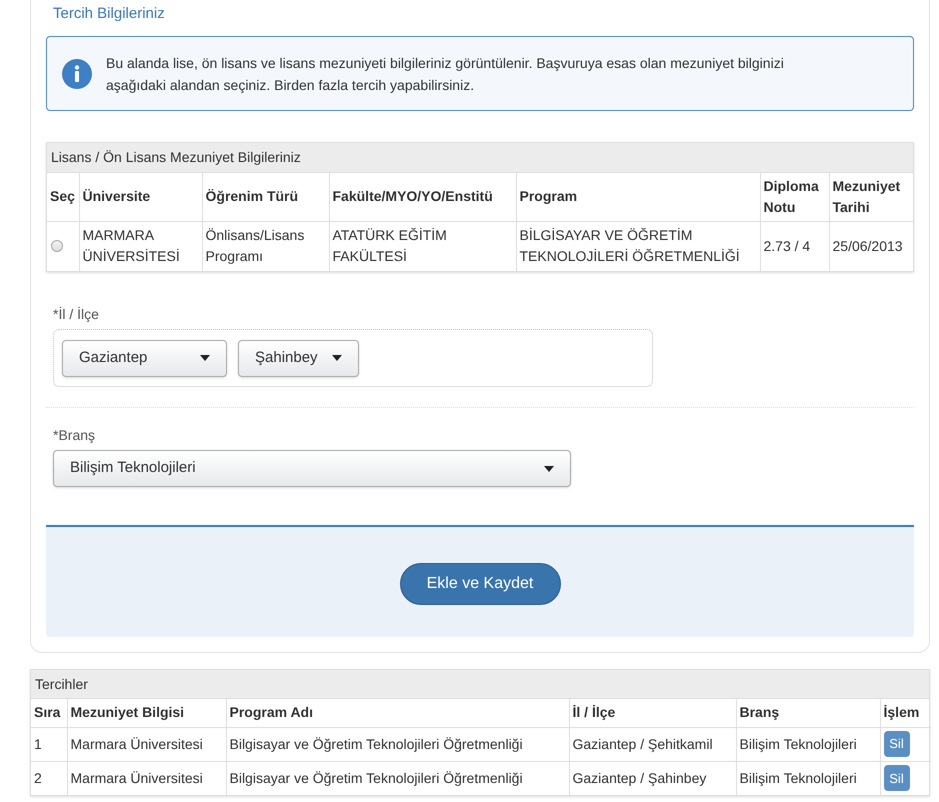 This screenshot has width=939, height=802. Describe the element at coordinates (422, 246) in the screenshot. I see `table-cell: ATATÜRK EĞİTİM FAKÜLTESİ` at that location.